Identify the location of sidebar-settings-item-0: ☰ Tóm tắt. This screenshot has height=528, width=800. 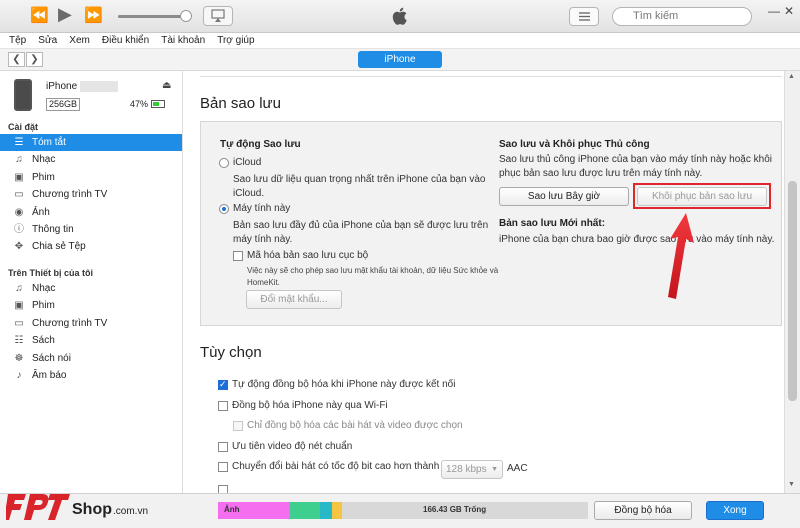
(91, 142).